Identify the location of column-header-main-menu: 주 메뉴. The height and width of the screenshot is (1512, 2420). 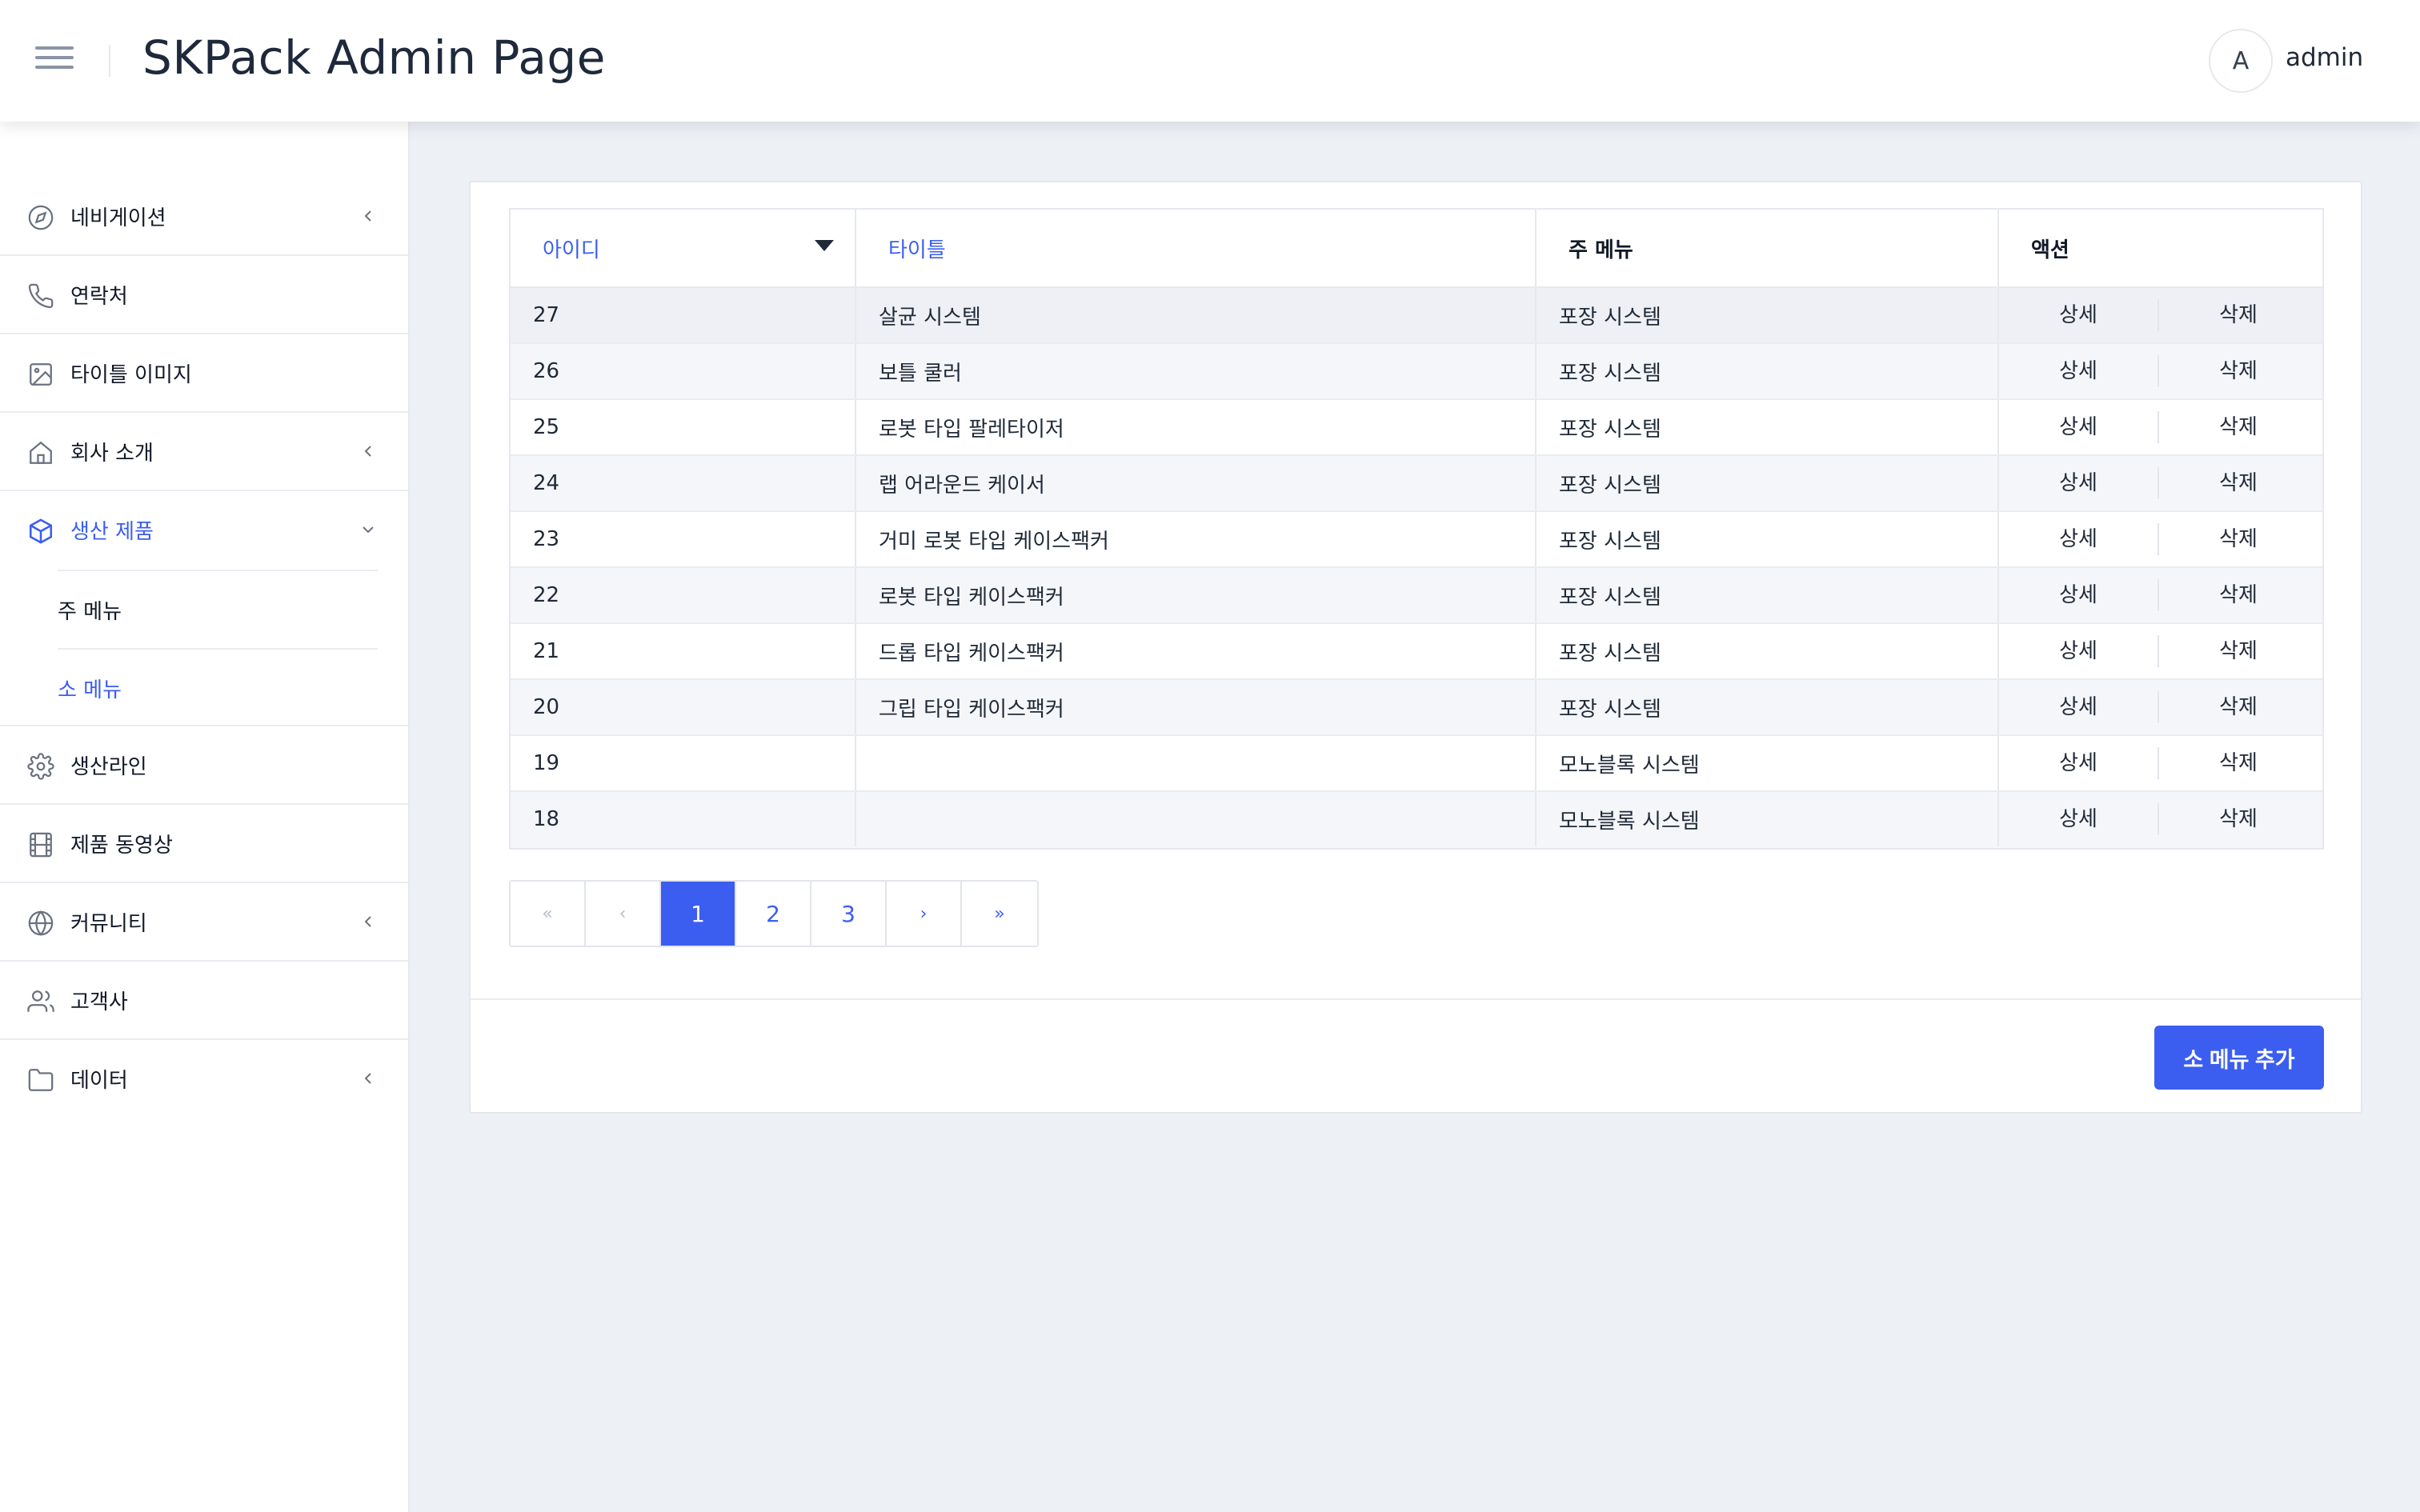
(1768, 248).